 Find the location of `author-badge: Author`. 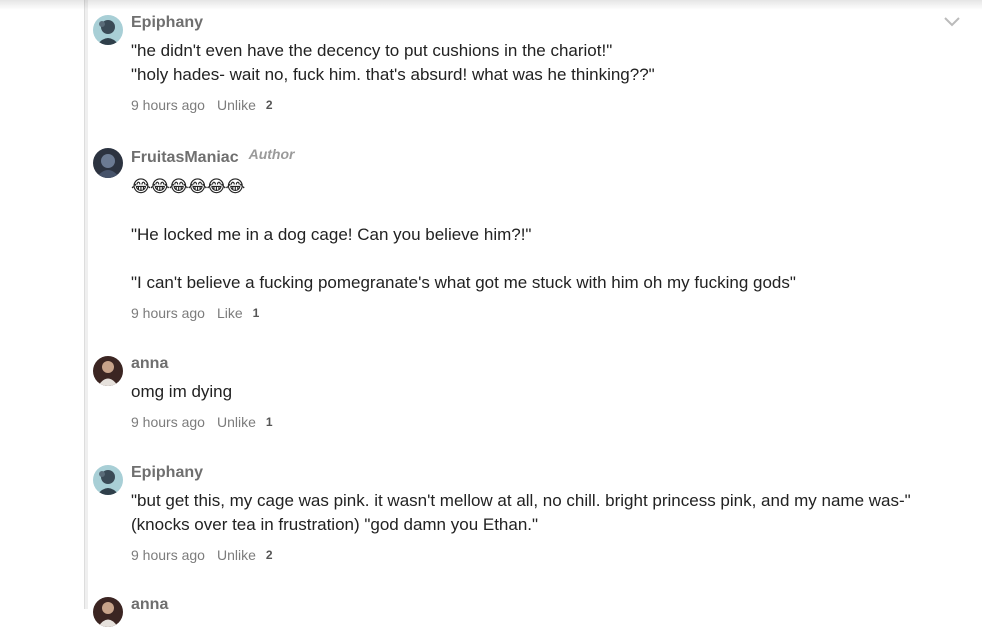

author-badge: Author is located at coordinates (271, 154).